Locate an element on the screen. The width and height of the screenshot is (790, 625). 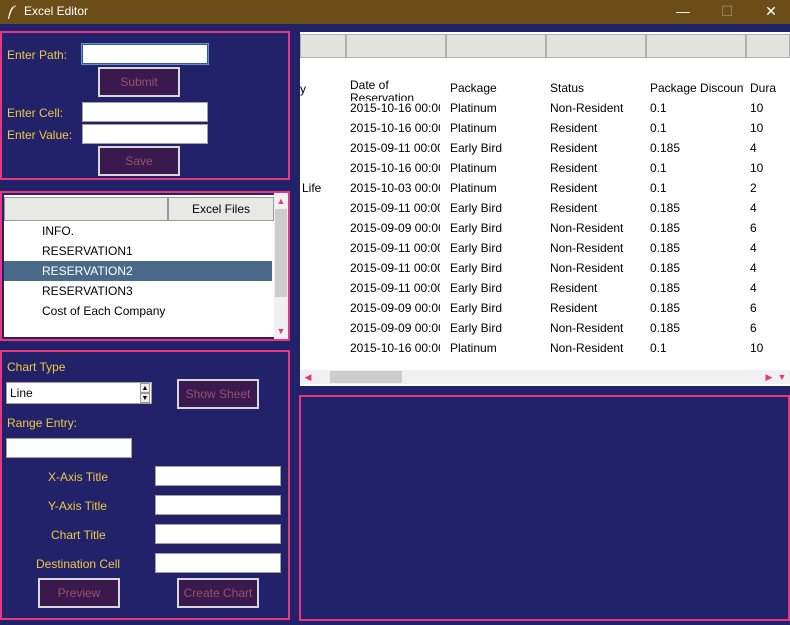
table-cell: 4 is located at coordinates (753, 248).